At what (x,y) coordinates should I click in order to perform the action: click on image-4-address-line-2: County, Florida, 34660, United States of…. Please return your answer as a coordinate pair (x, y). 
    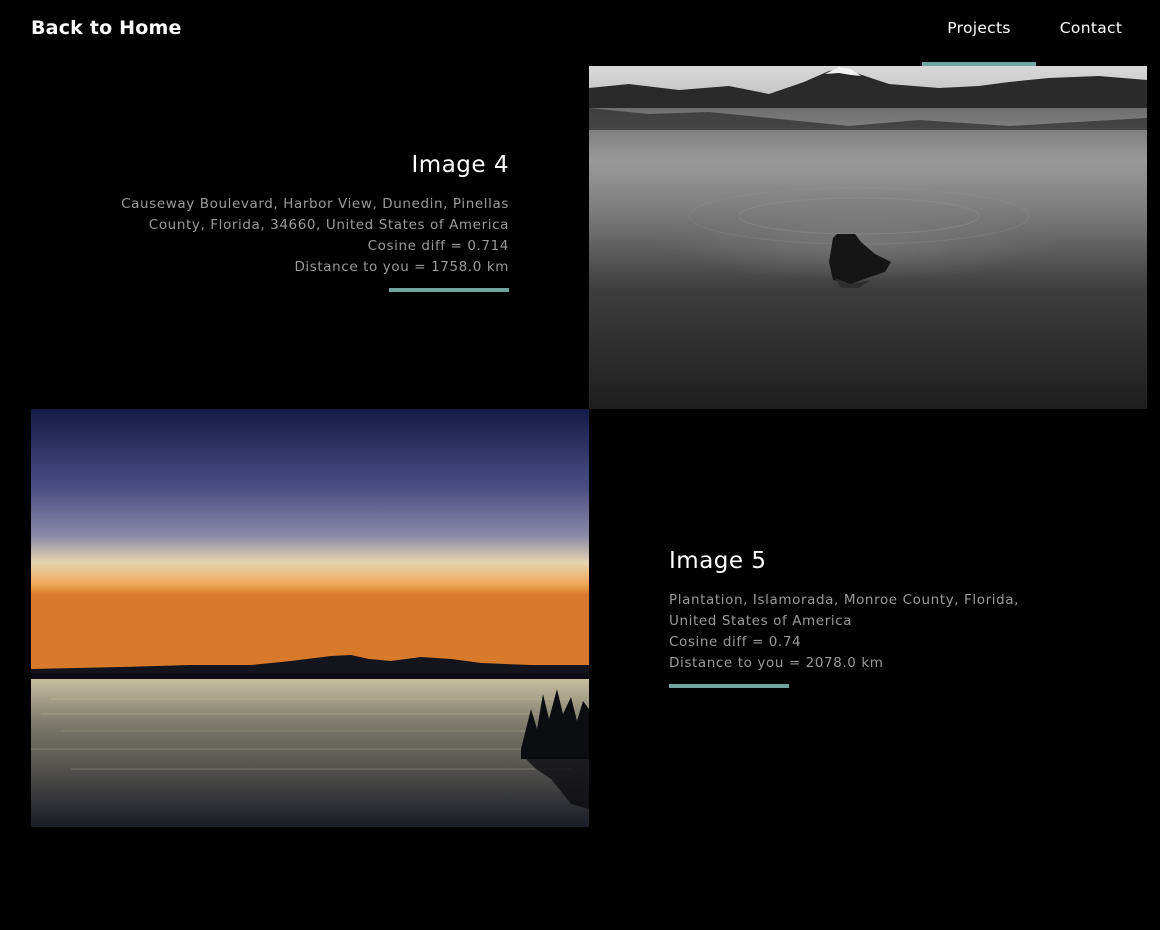
    Looking at the image, I should click on (328, 225).